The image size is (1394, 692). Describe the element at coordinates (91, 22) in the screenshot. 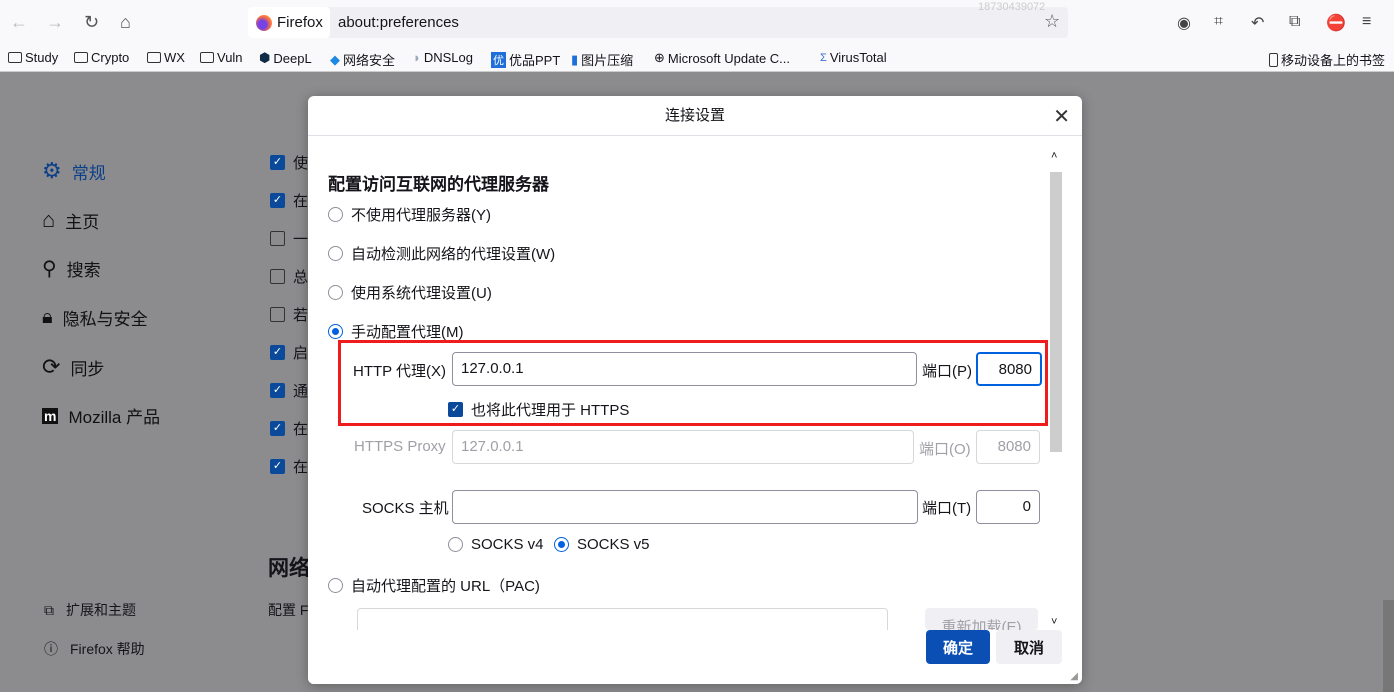

I see `reload-icon: ↻` at that location.